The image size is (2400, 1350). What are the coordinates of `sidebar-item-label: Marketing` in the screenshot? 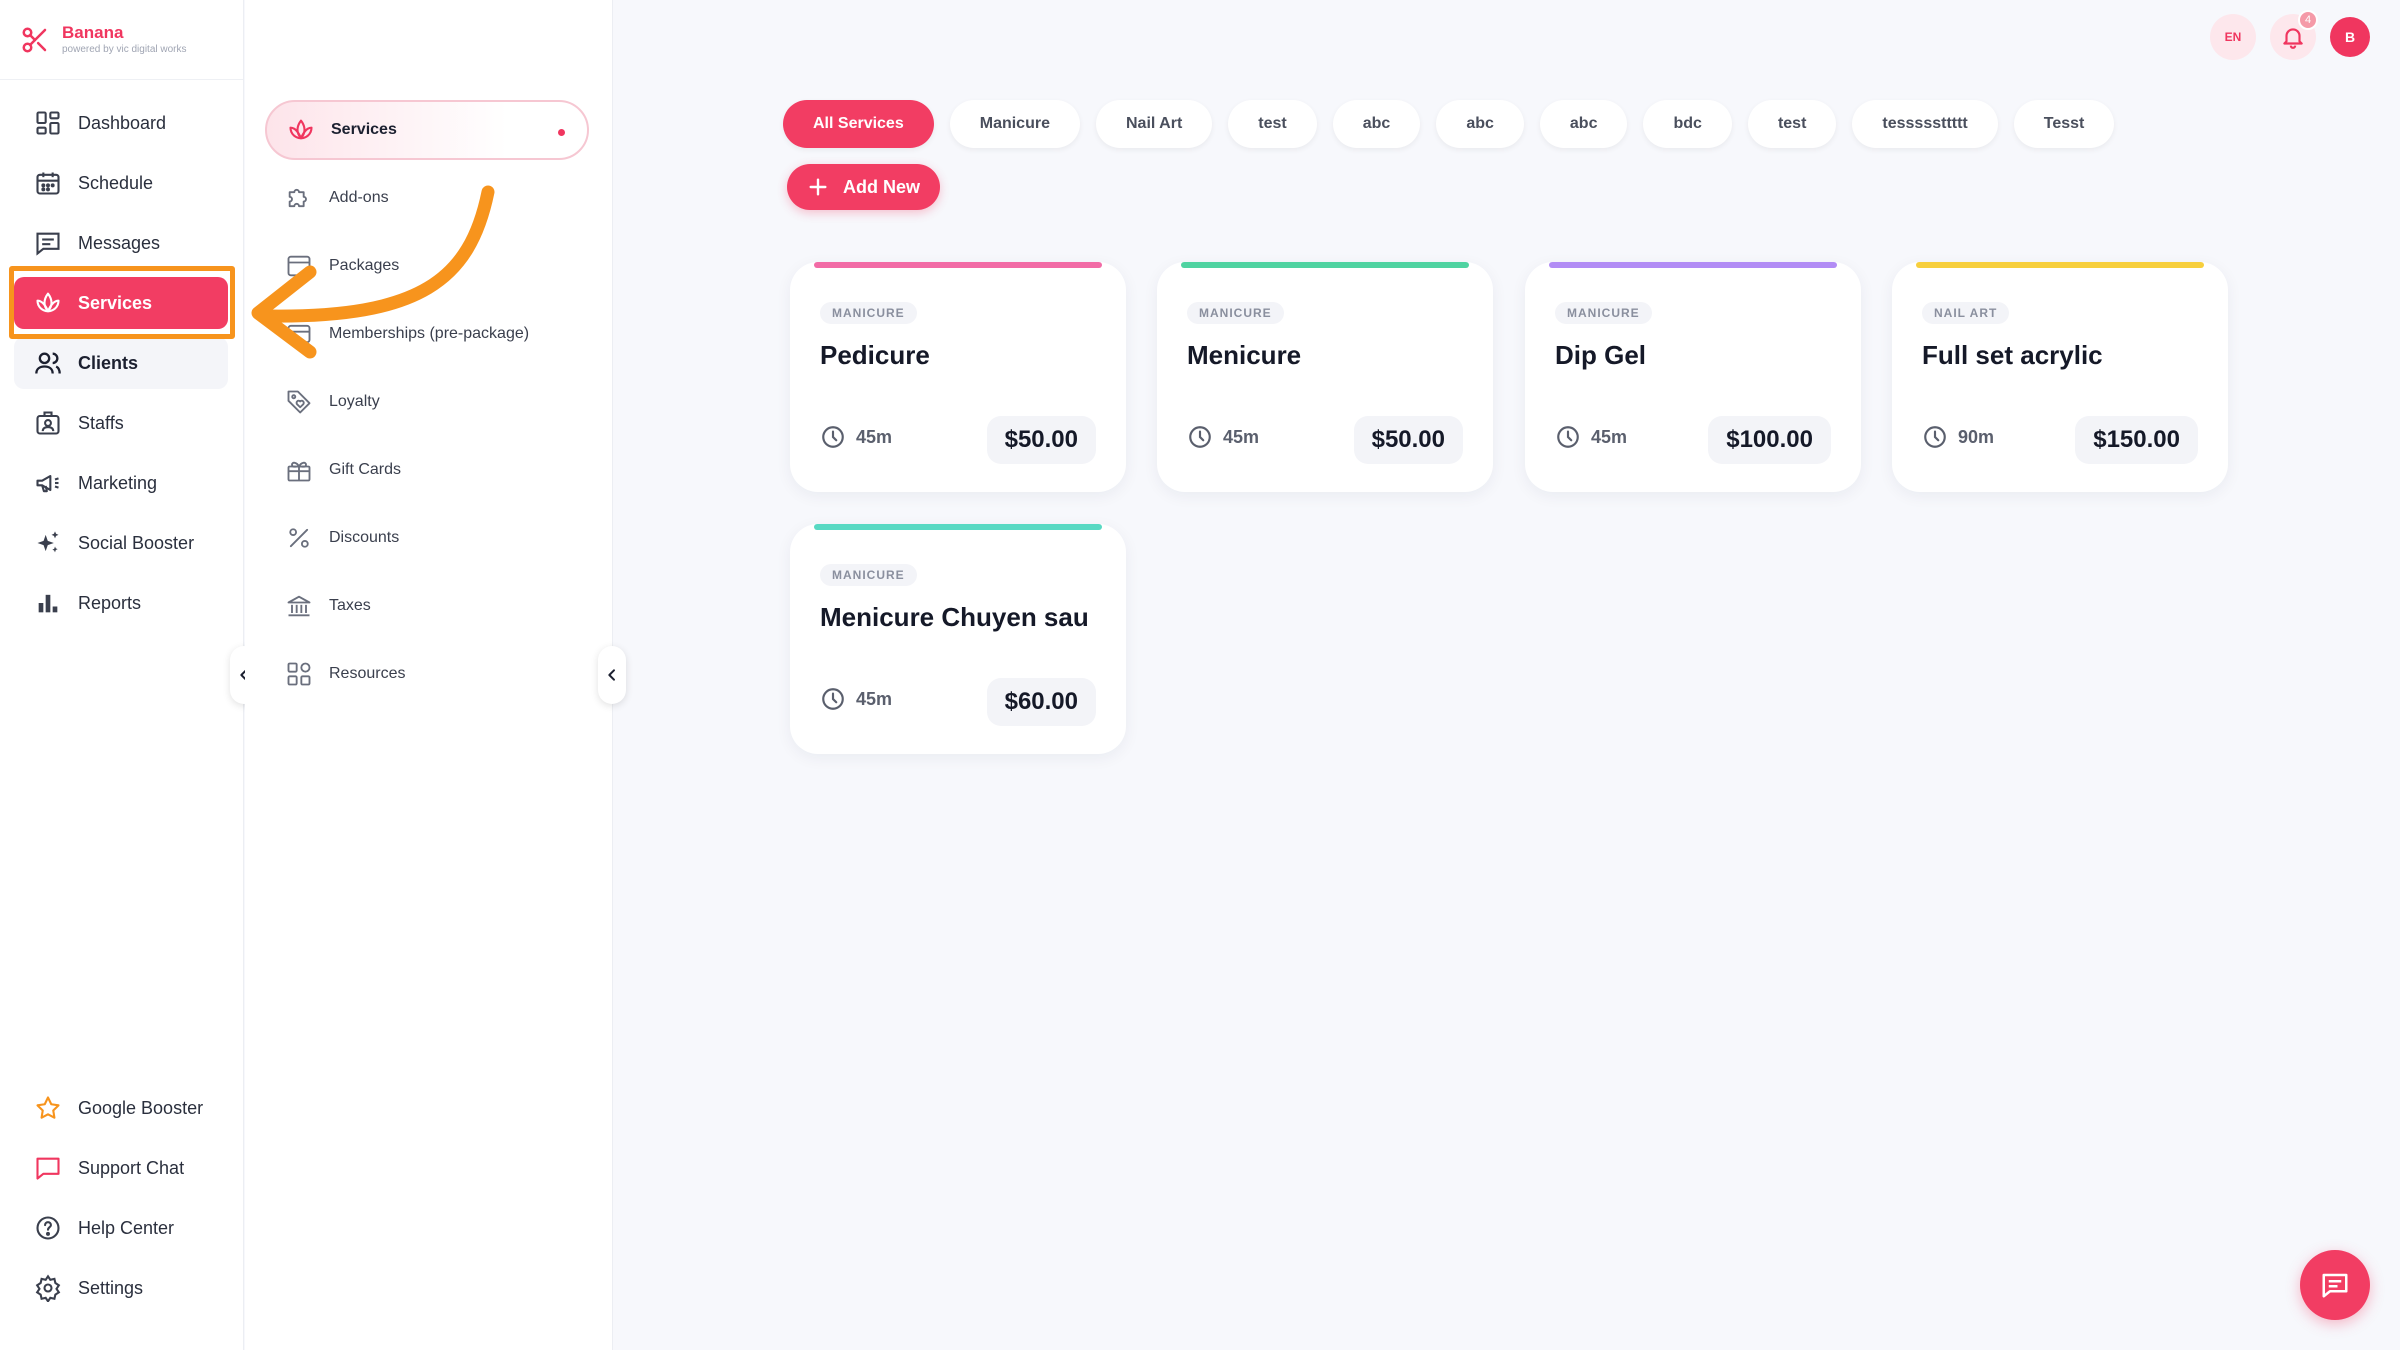 It's located at (118, 482).